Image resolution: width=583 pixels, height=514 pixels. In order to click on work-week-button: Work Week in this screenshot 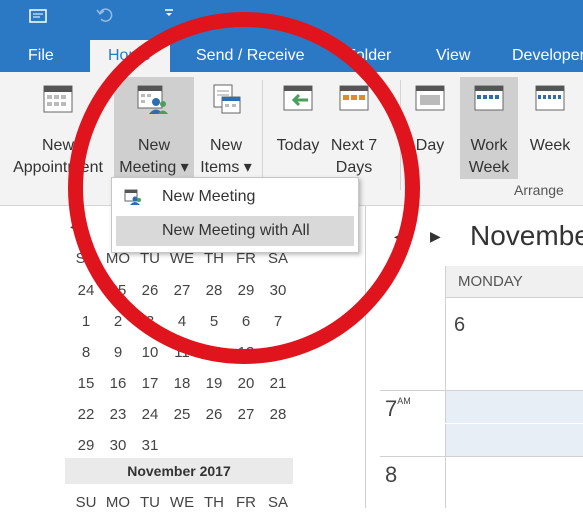, I will do `click(489, 128)`.